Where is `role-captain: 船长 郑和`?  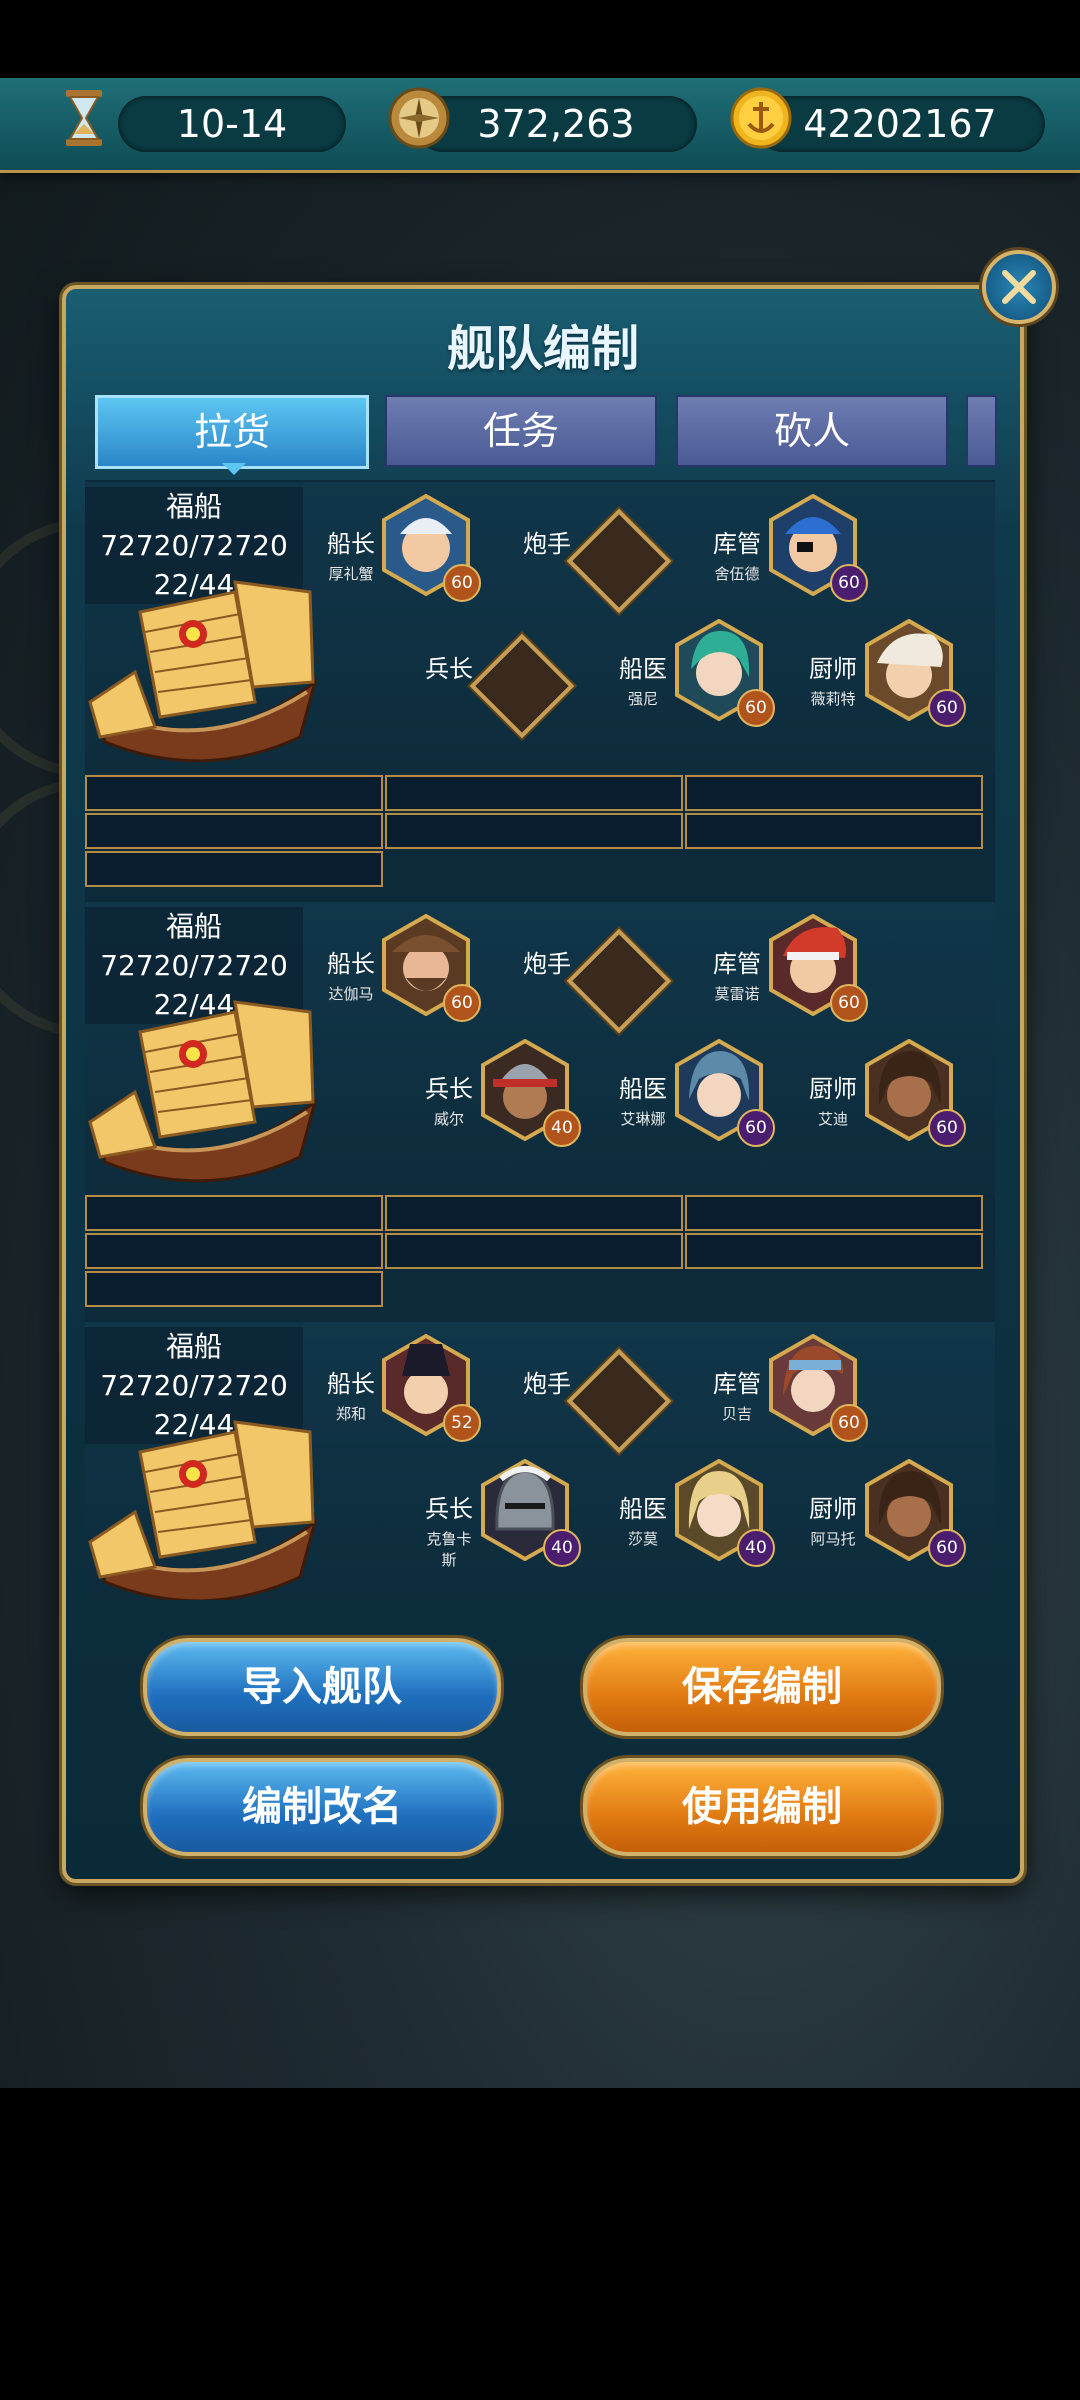
role-captain: 船长 郑和 is located at coordinates (351, 1394).